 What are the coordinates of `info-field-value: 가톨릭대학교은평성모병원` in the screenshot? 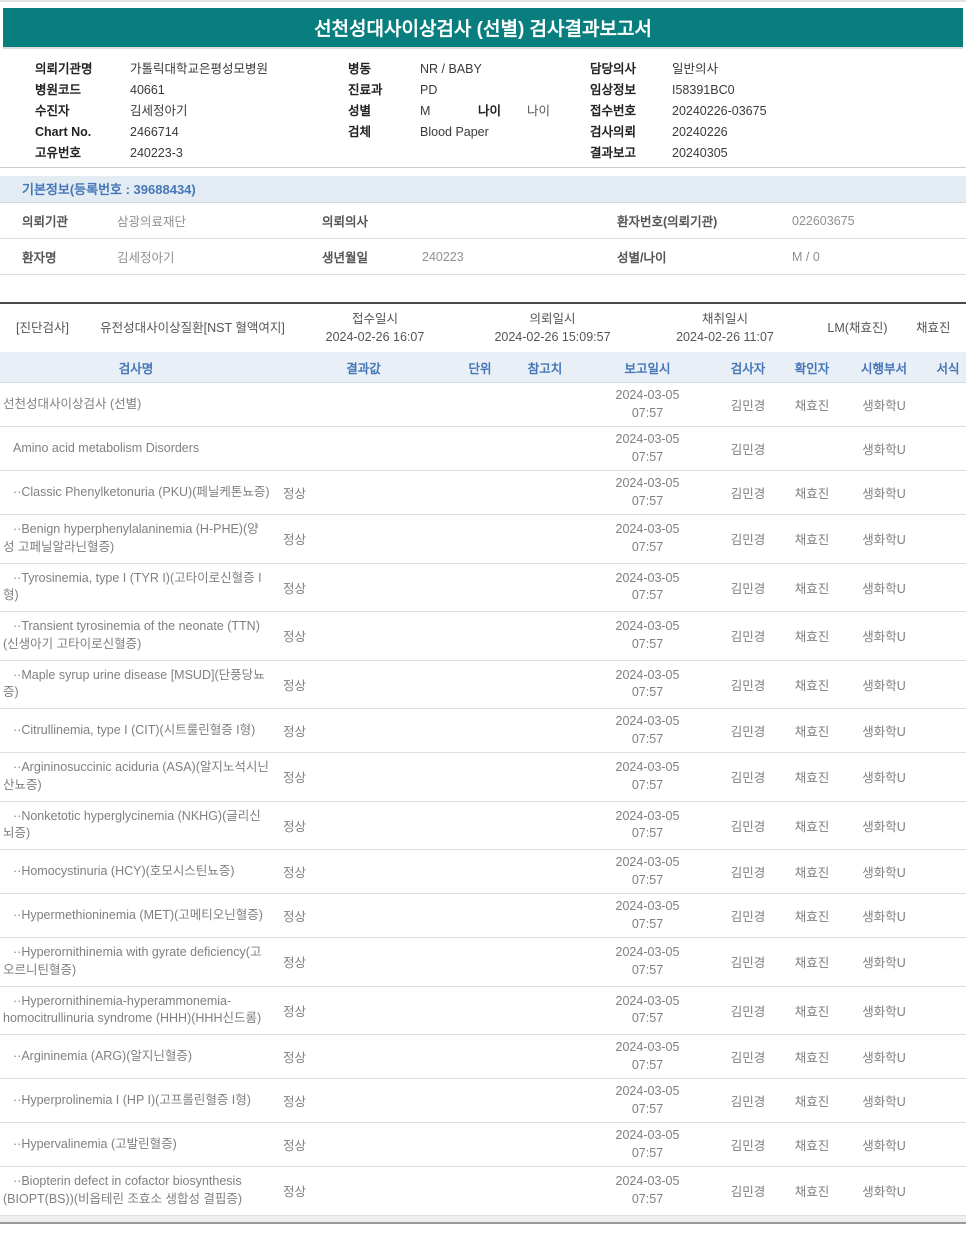 It's located at (199, 69).